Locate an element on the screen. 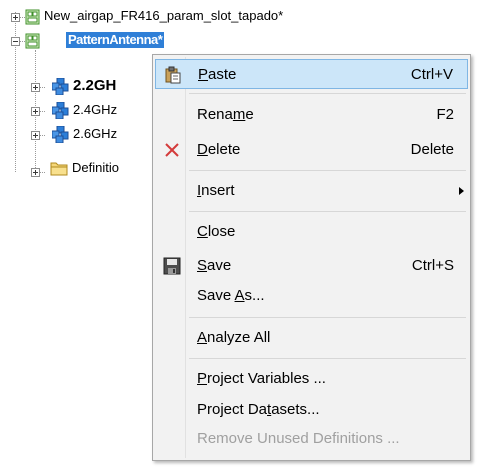 Image resolution: width=488 pixels, height=468 pixels. menu-item-label: Insert is located at coordinates (216, 190).